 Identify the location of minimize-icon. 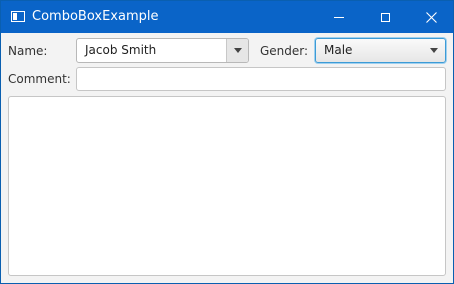
(339, 17).